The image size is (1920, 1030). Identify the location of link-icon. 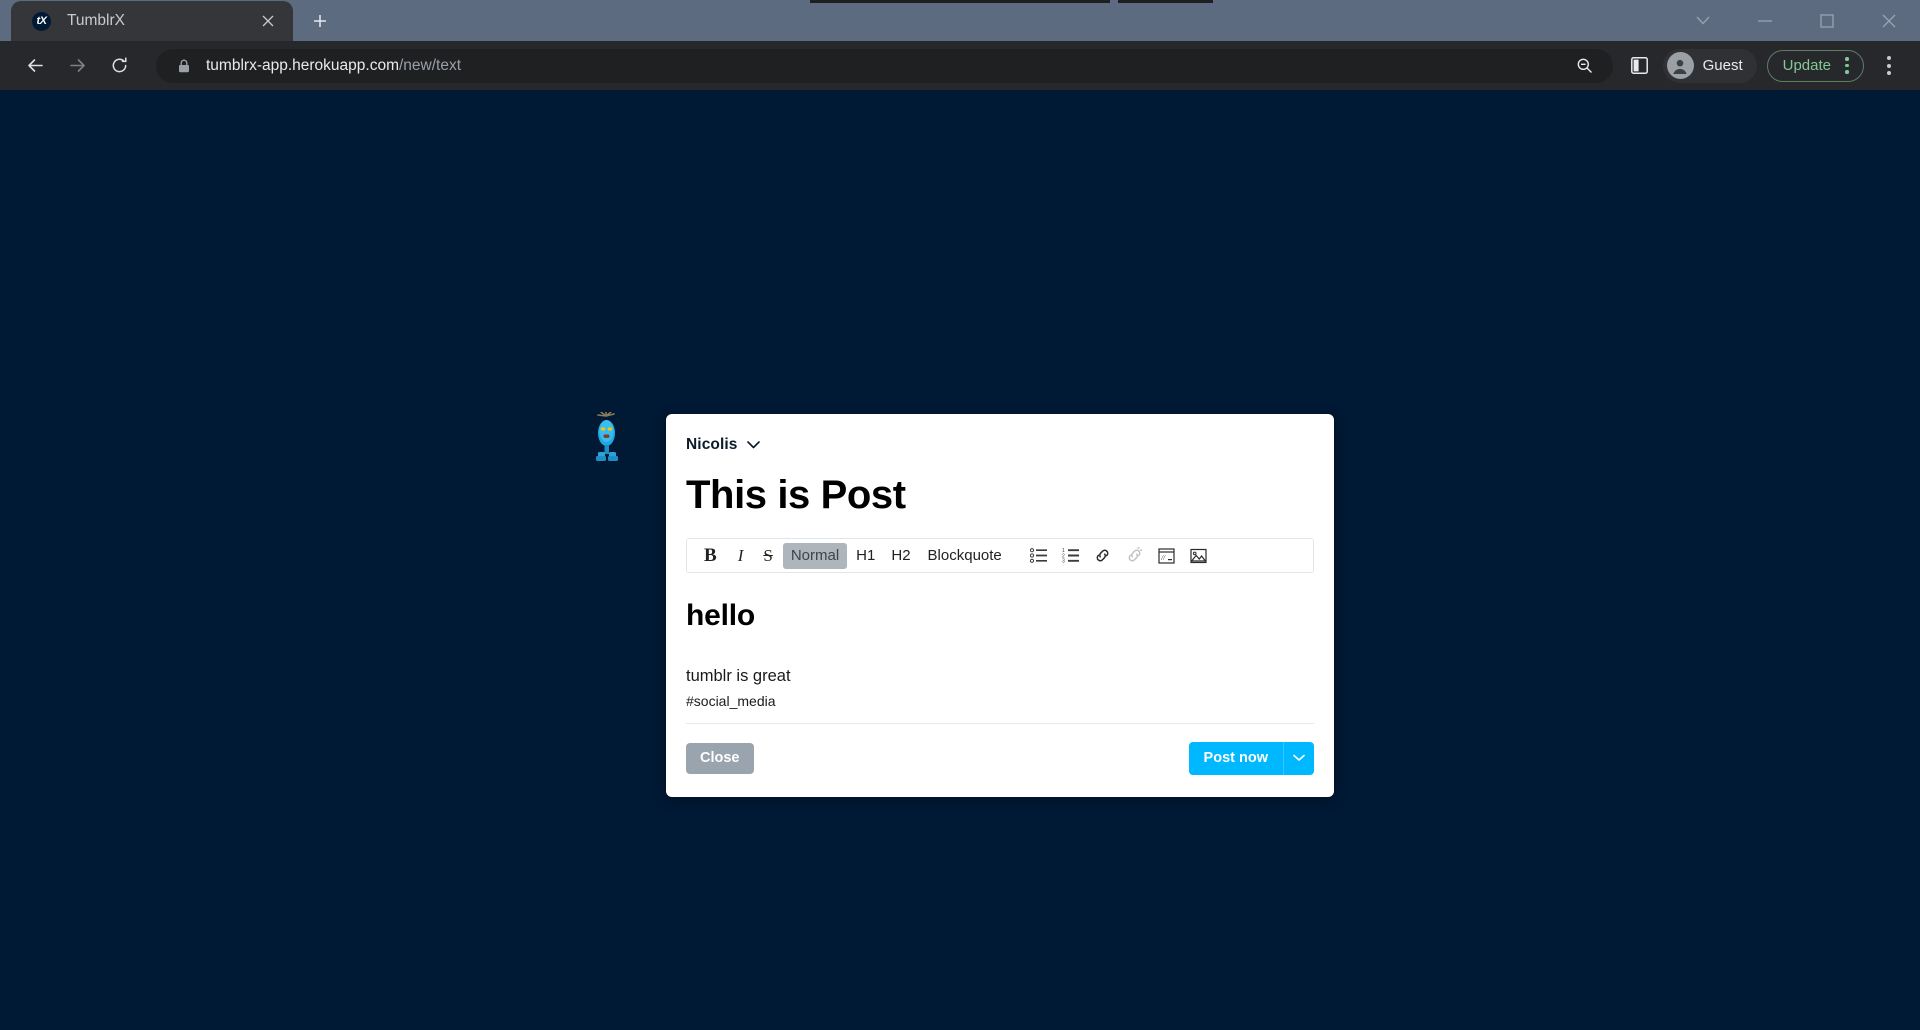
(1103, 556).